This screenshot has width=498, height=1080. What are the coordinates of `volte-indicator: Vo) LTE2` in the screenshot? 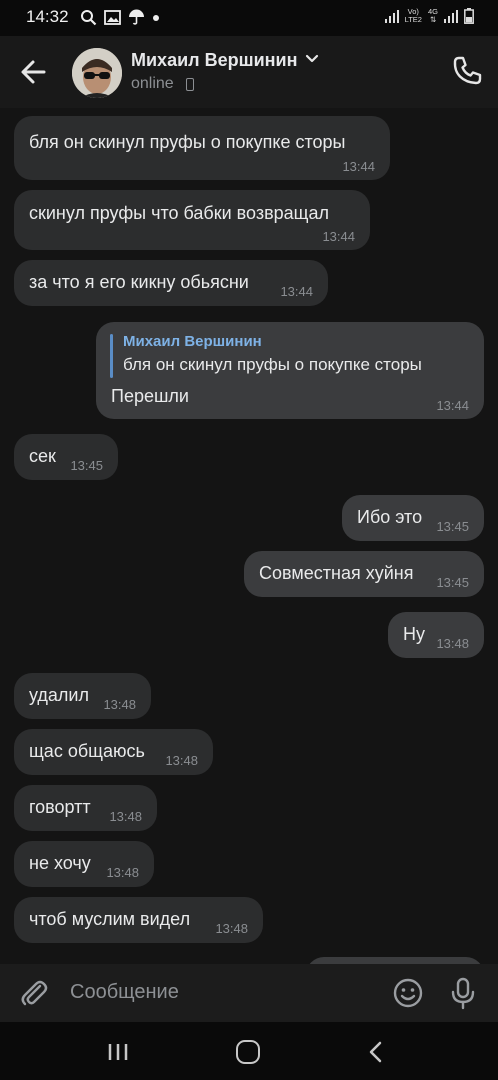 It's located at (413, 15).